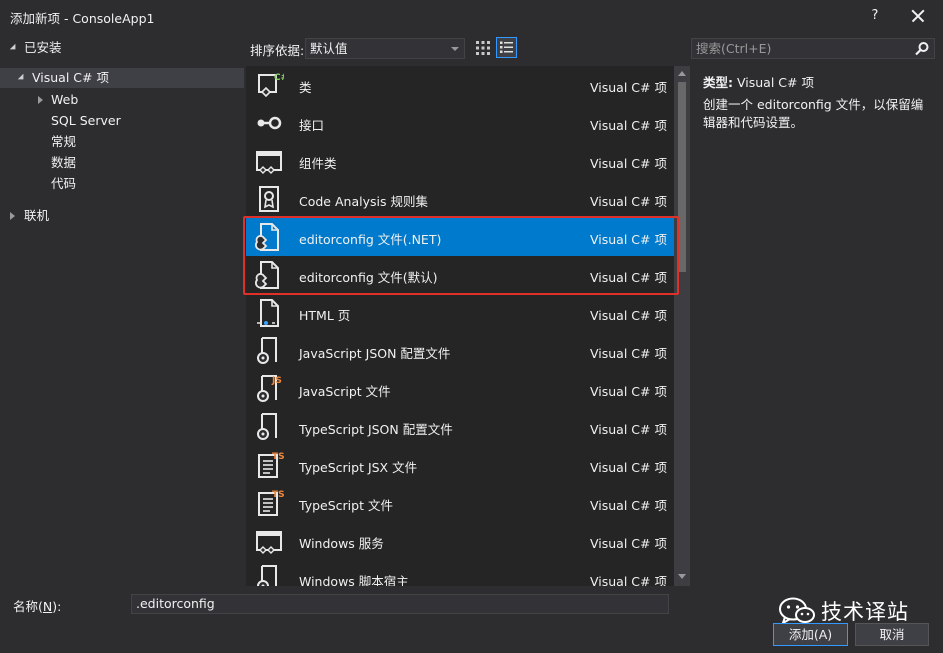 This screenshot has width=943, height=653. I want to click on tree-item-general: 常规, so click(63, 142).